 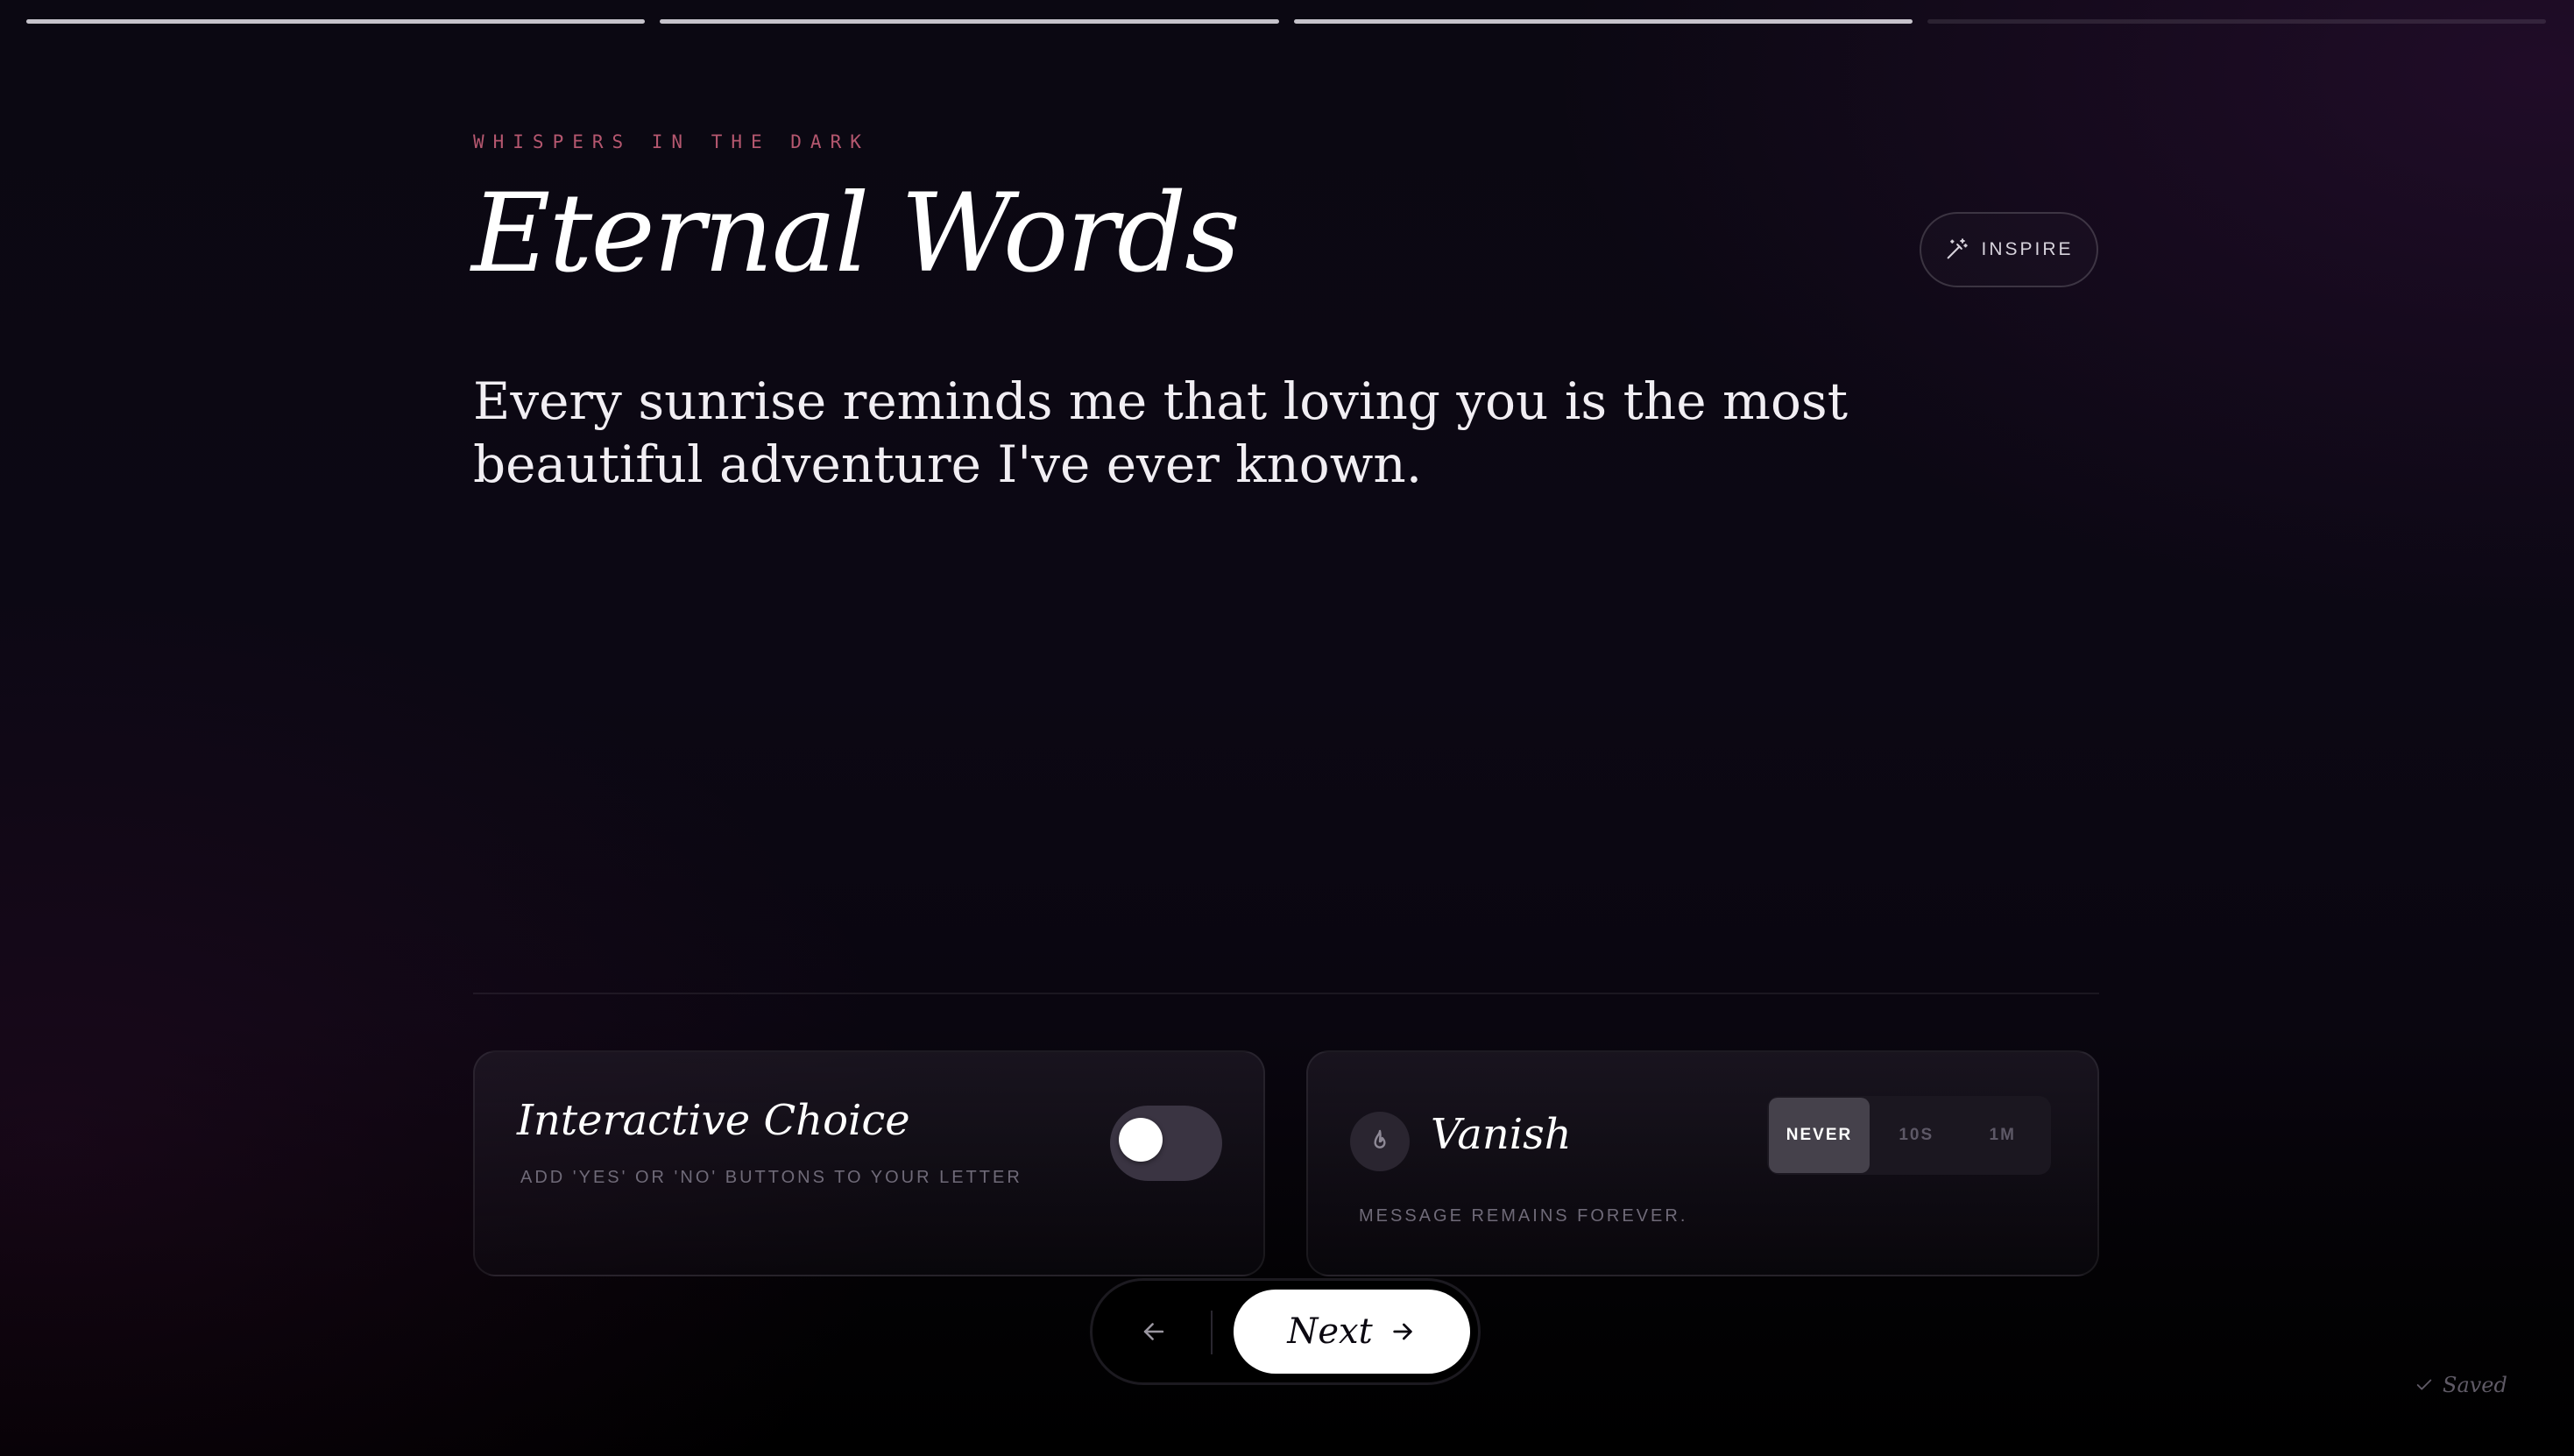 I want to click on section-divider, so click(x=1286, y=993).